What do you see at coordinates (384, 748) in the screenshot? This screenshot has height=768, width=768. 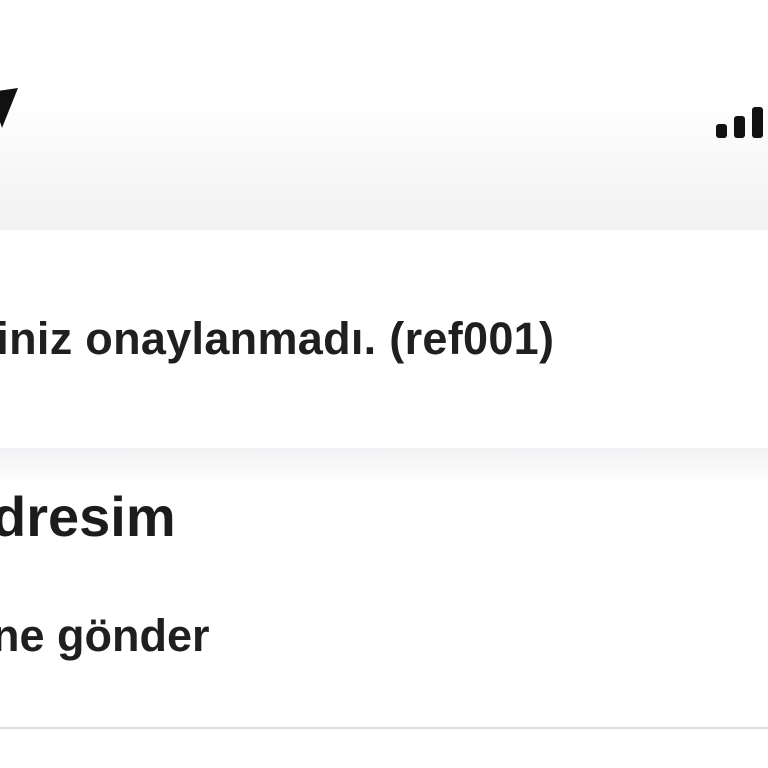 I see `footer-area` at bounding box center [384, 748].